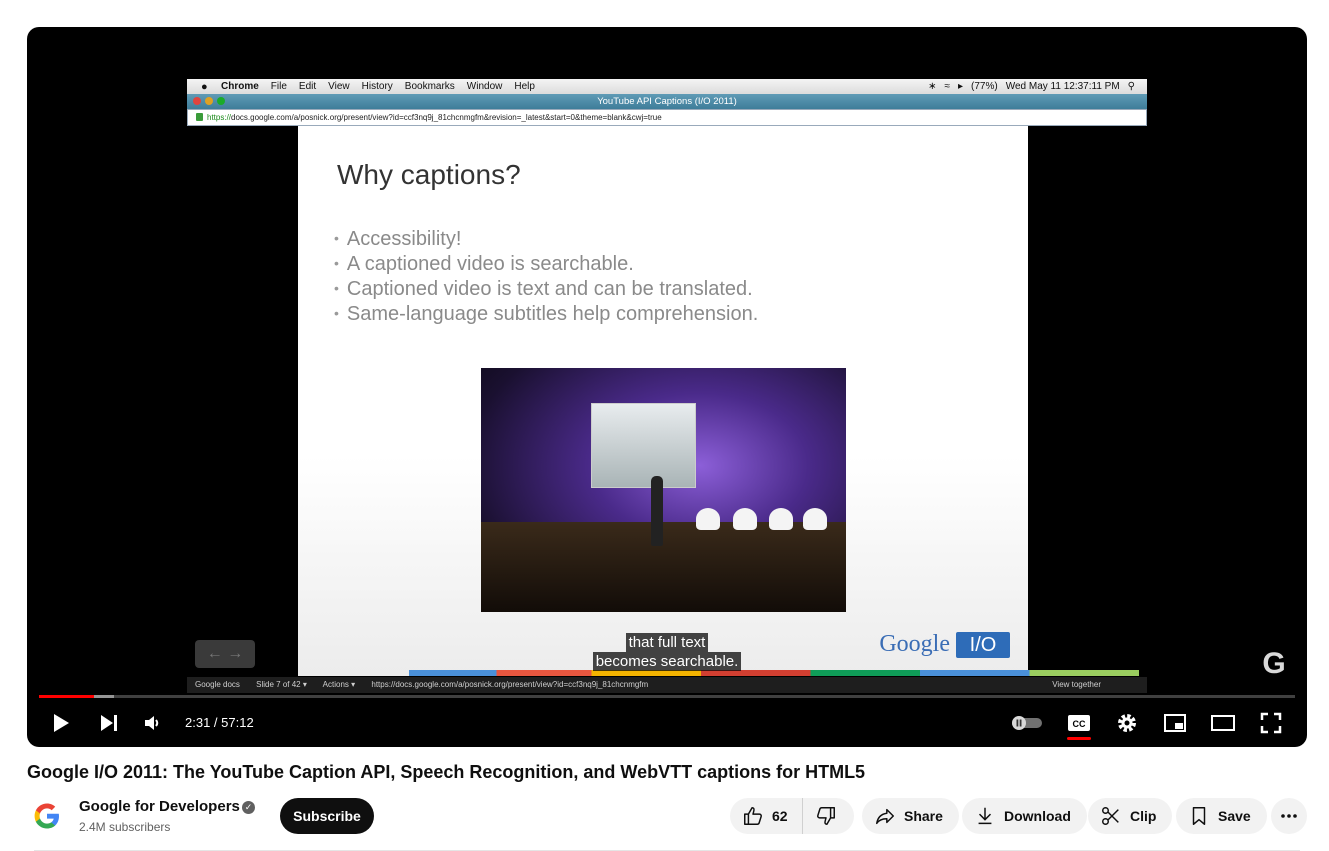 The height and width of the screenshot is (851, 1329). I want to click on fullscreen-icon, so click(1271, 723).